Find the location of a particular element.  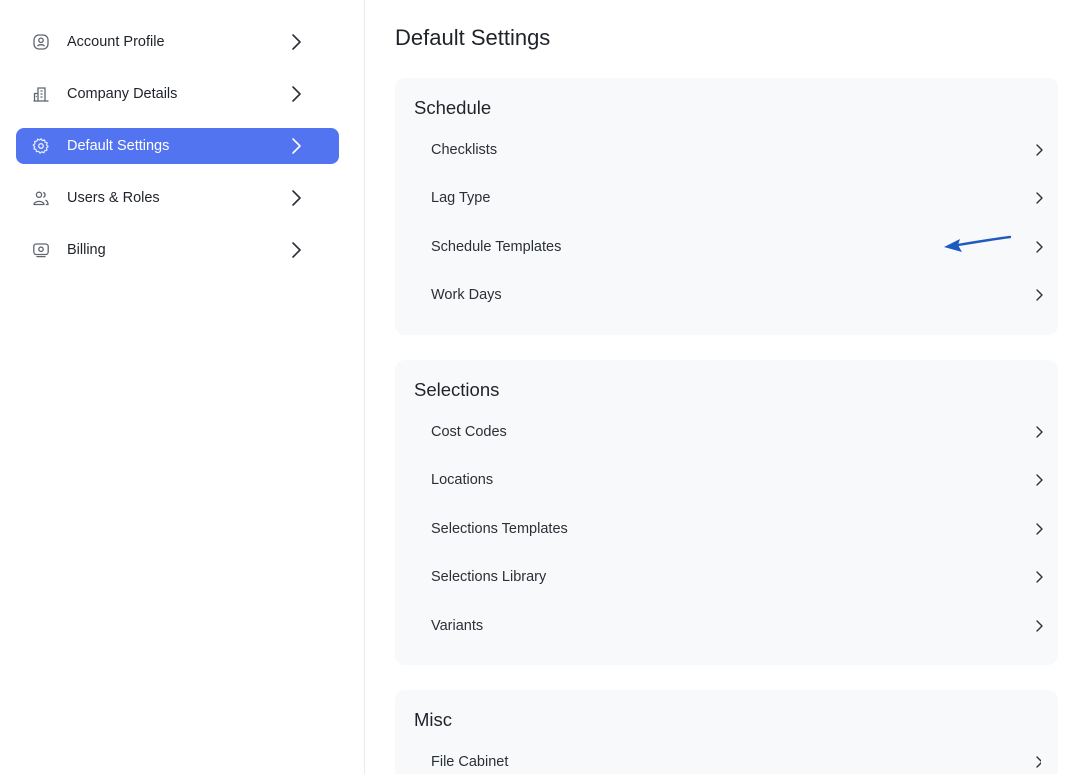

row-label: Selections Library is located at coordinates (489, 577).